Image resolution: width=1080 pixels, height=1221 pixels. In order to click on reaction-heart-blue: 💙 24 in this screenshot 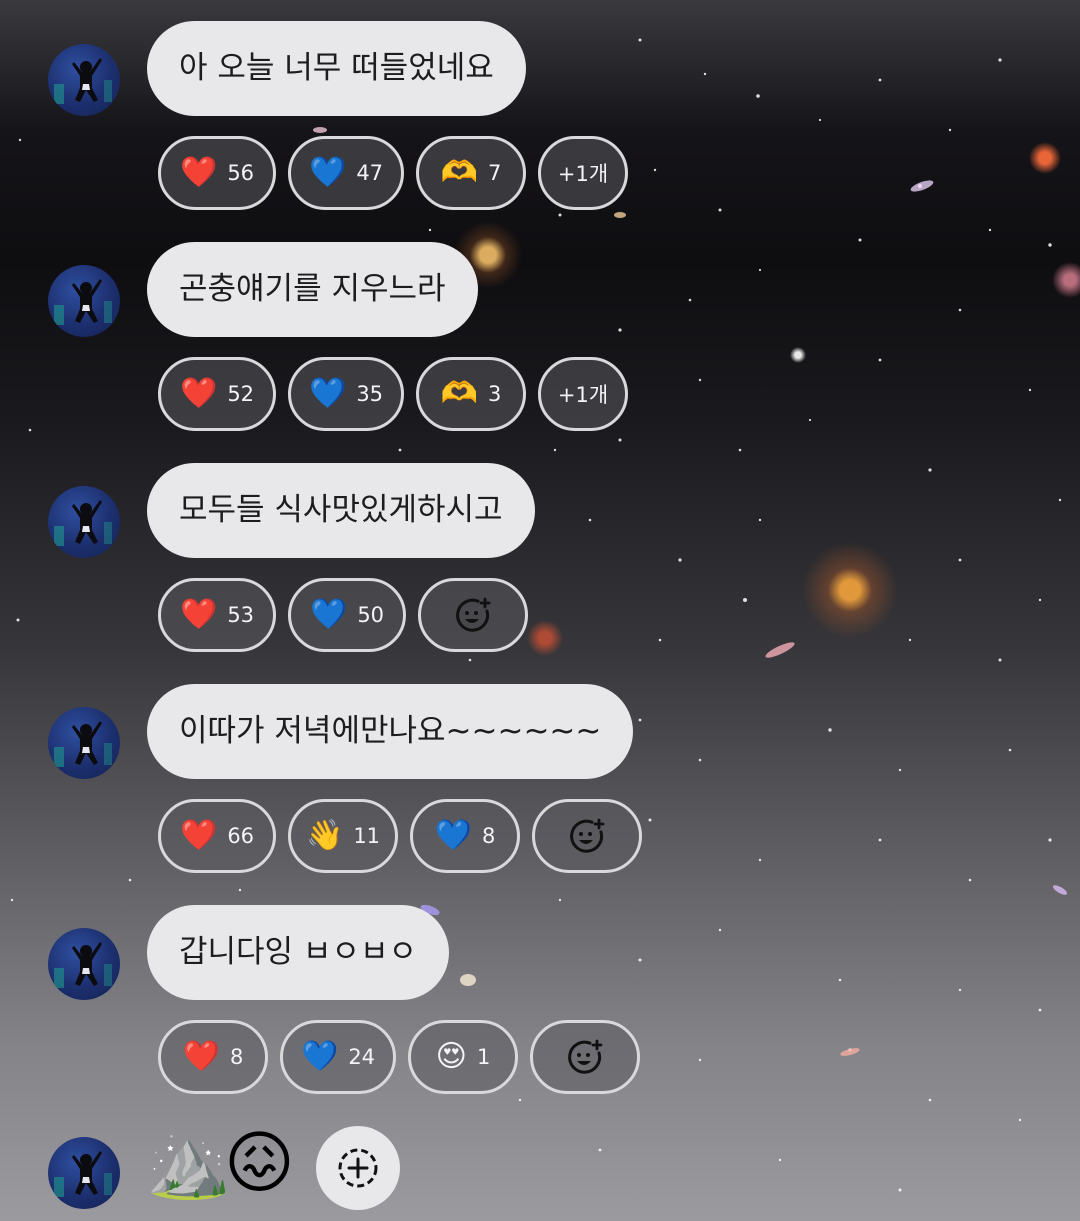, I will do `click(338, 1057)`.